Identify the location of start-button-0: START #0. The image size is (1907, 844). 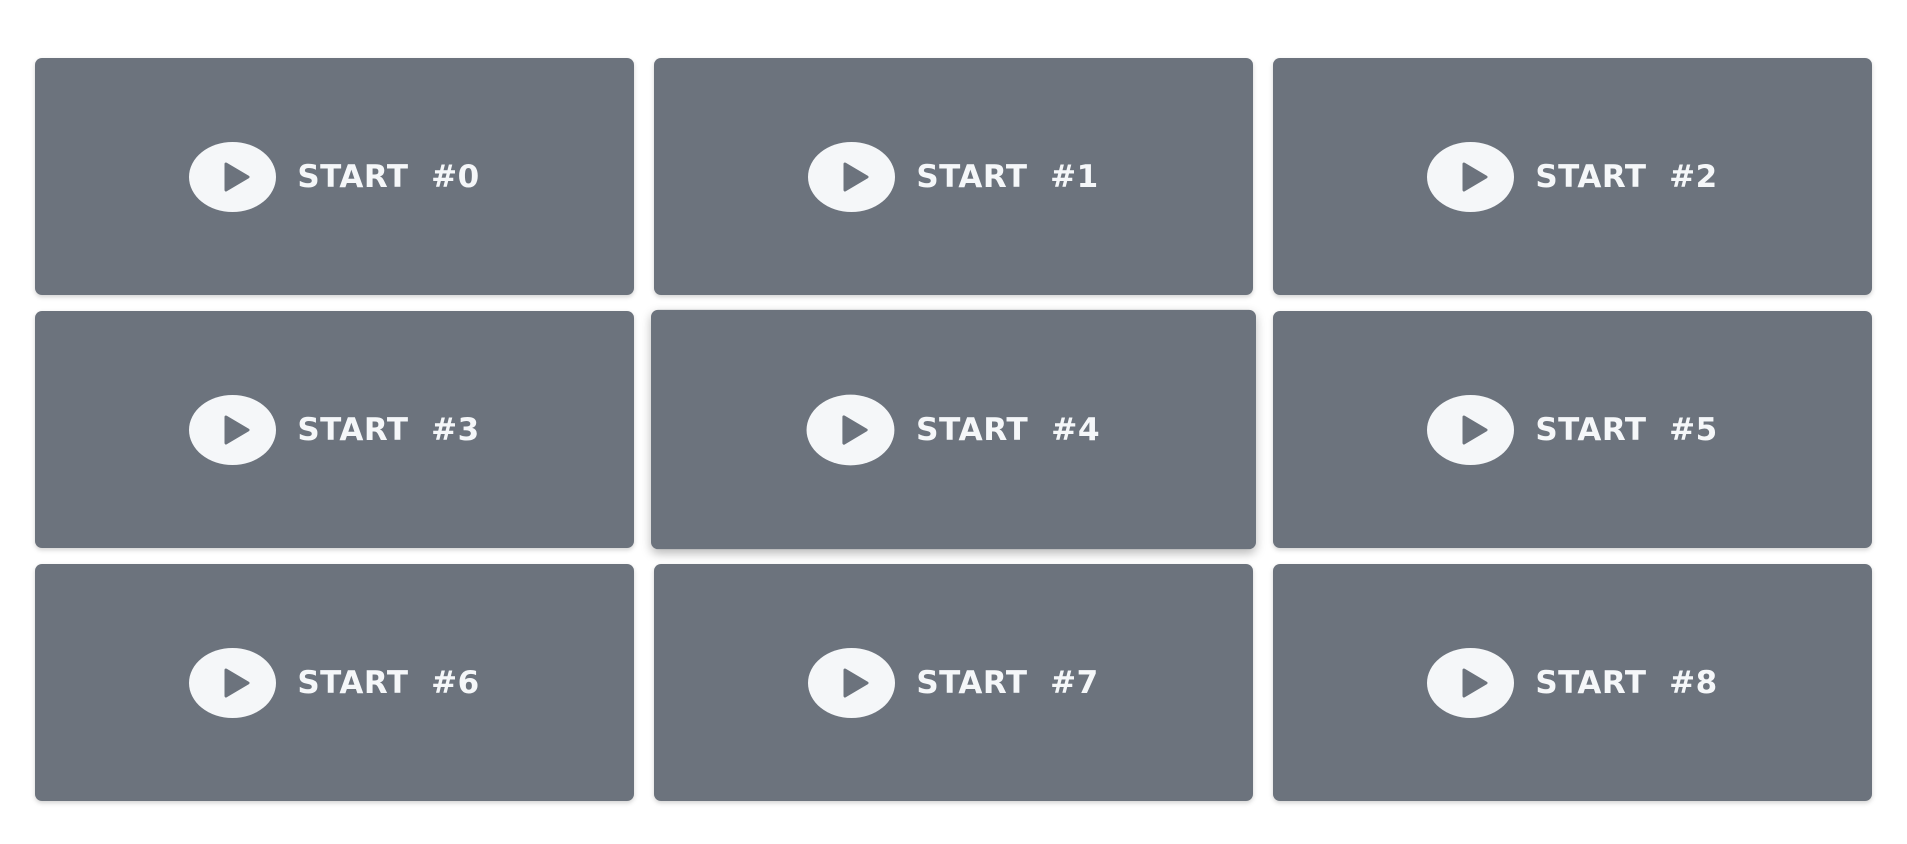
(334, 176).